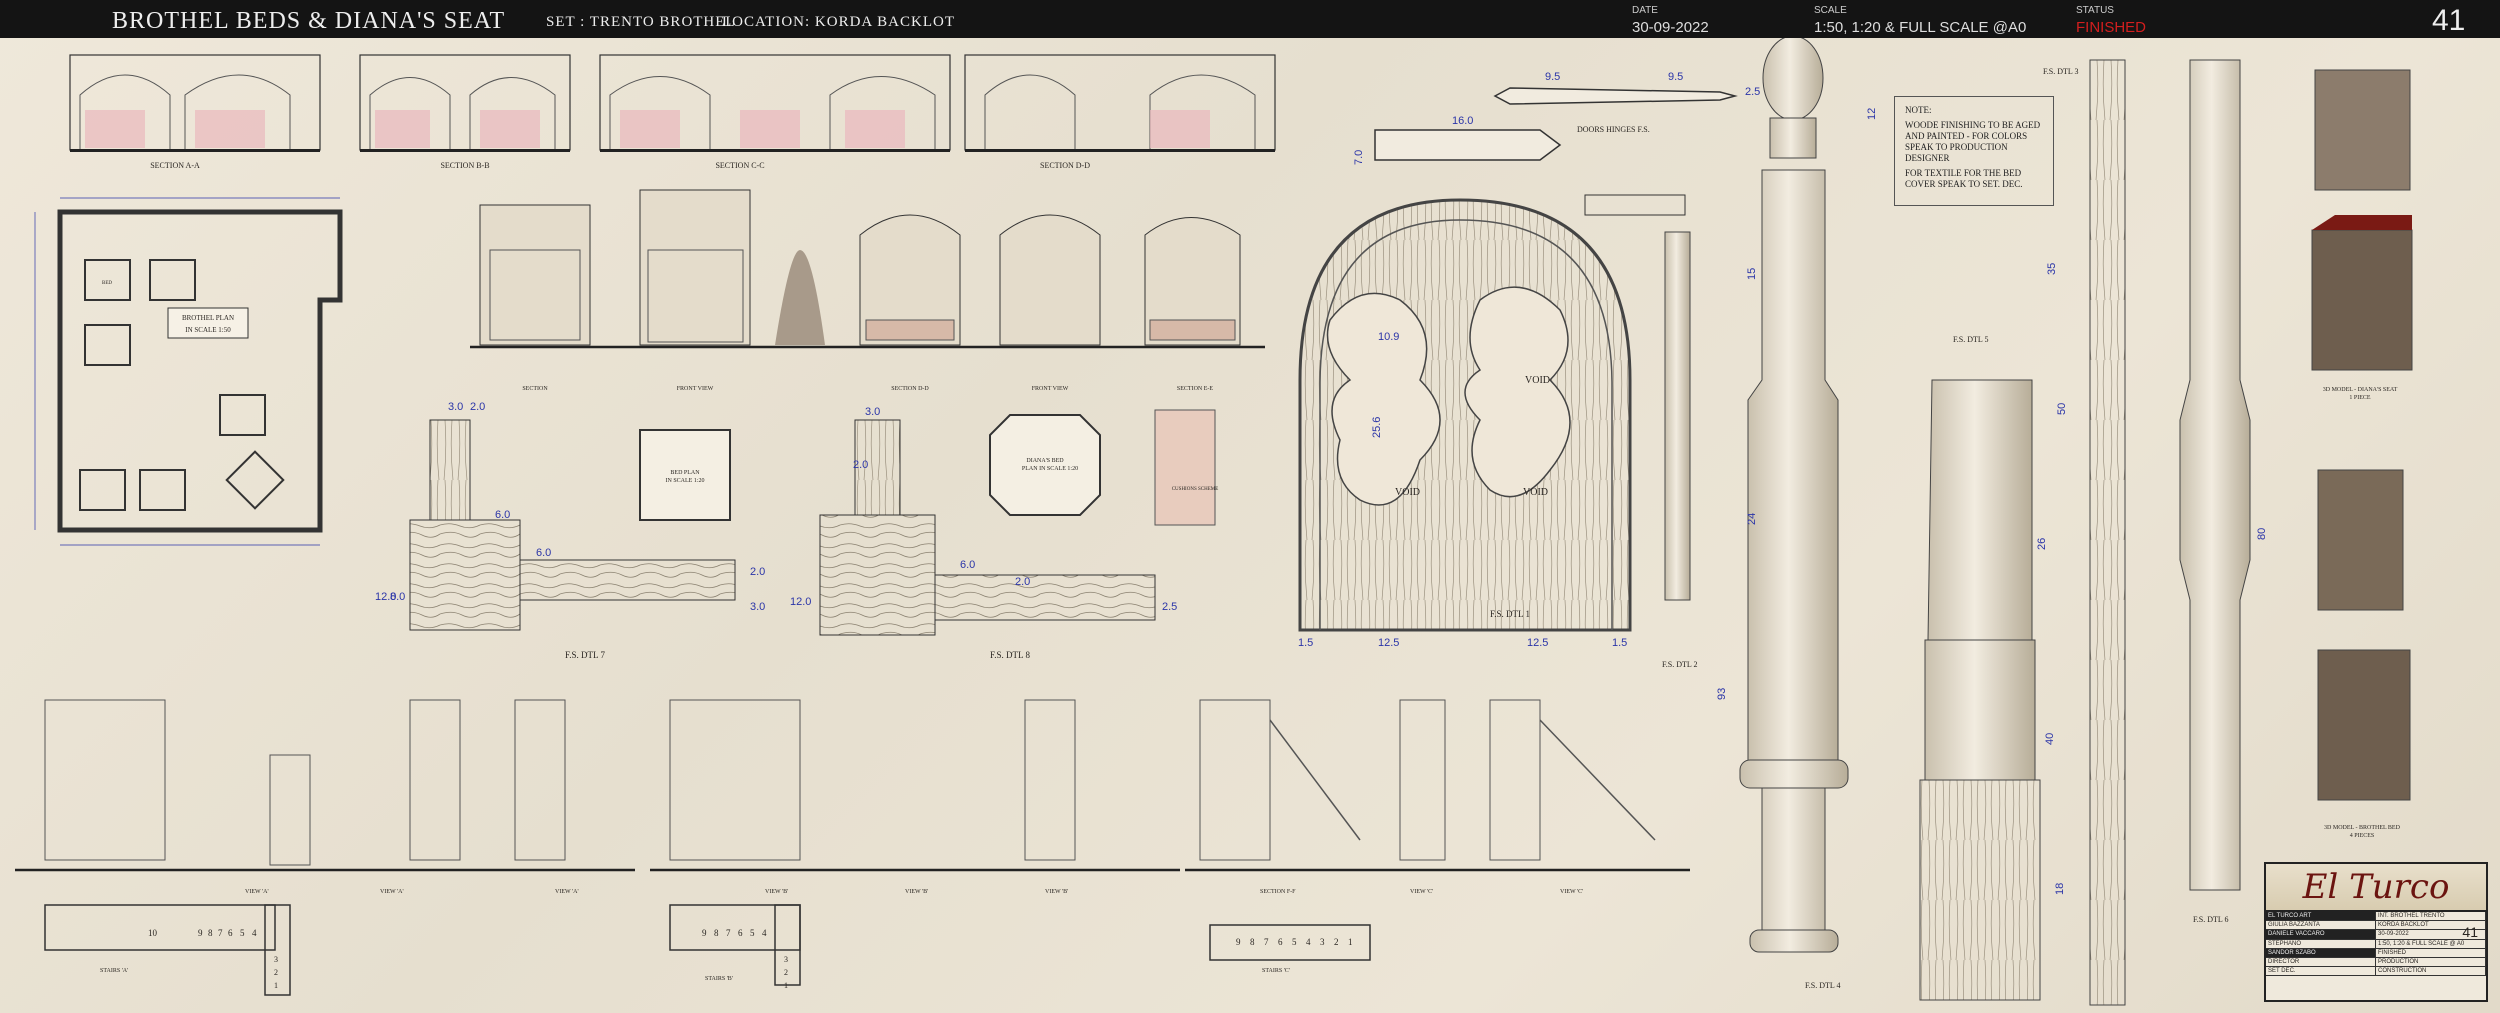 This screenshot has height=1013, width=2500. I want to click on view-label-6: VIEW 'B', so click(1056, 892).